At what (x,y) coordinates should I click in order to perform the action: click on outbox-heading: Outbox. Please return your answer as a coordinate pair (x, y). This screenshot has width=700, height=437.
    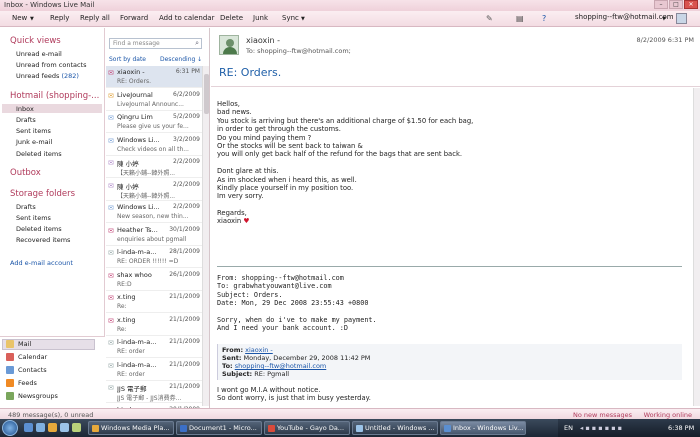
    Looking at the image, I should click on (25, 173).